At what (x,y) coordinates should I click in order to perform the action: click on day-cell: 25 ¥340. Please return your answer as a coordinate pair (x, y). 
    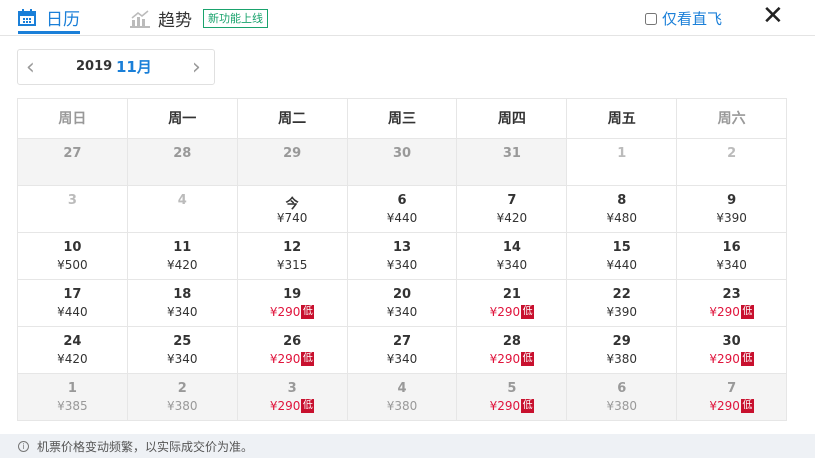
    Looking at the image, I should click on (182, 350).